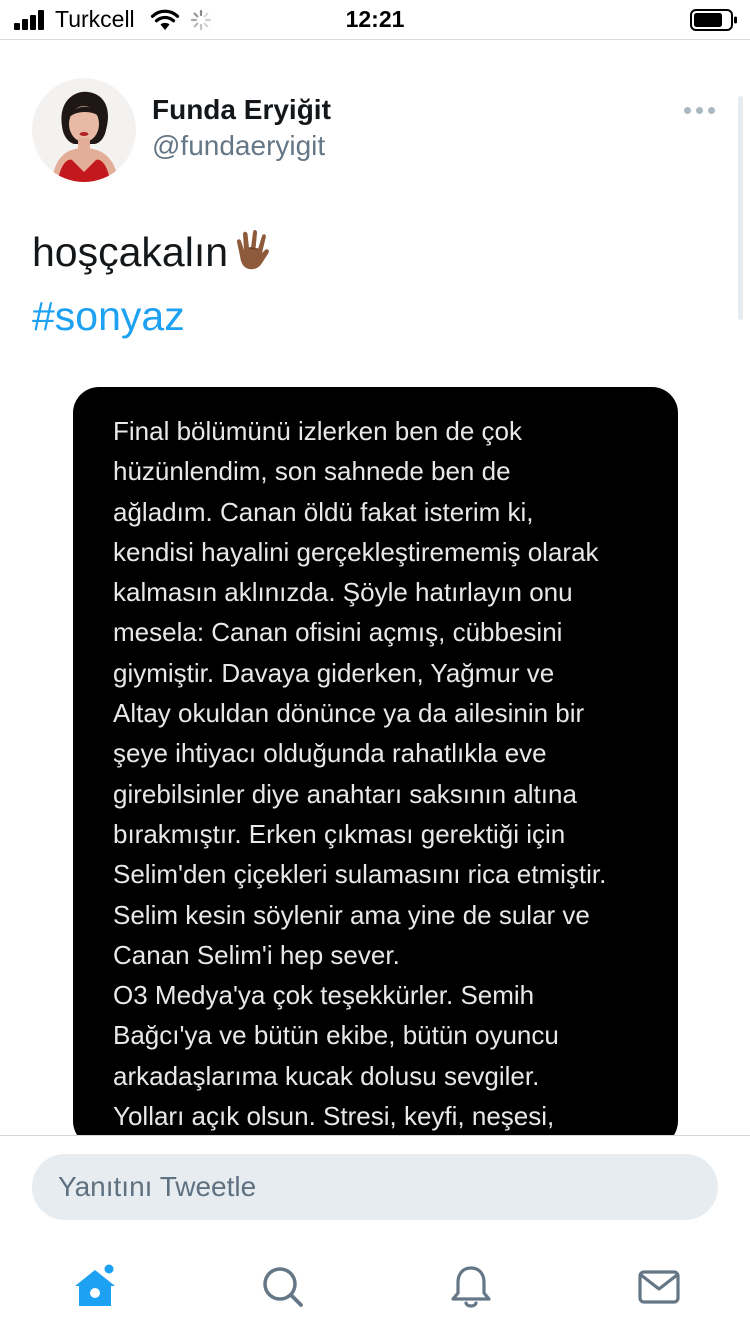 This screenshot has height=1334, width=750. I want to click on status-bar: Turkcell 12:21, so click(375, 20).